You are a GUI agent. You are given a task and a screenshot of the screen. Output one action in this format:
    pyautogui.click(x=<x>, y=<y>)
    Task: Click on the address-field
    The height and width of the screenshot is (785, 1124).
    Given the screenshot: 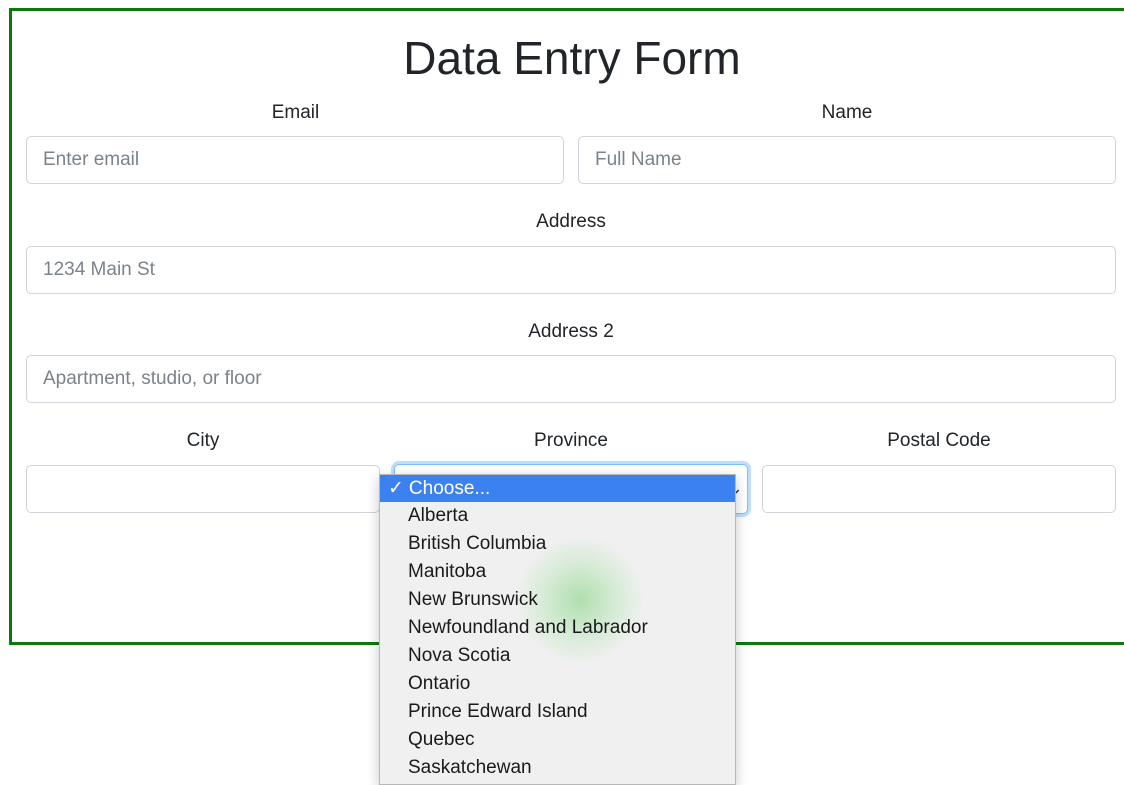 What is the action you would take?
    pyautogui.click(x=571, y=270)
    